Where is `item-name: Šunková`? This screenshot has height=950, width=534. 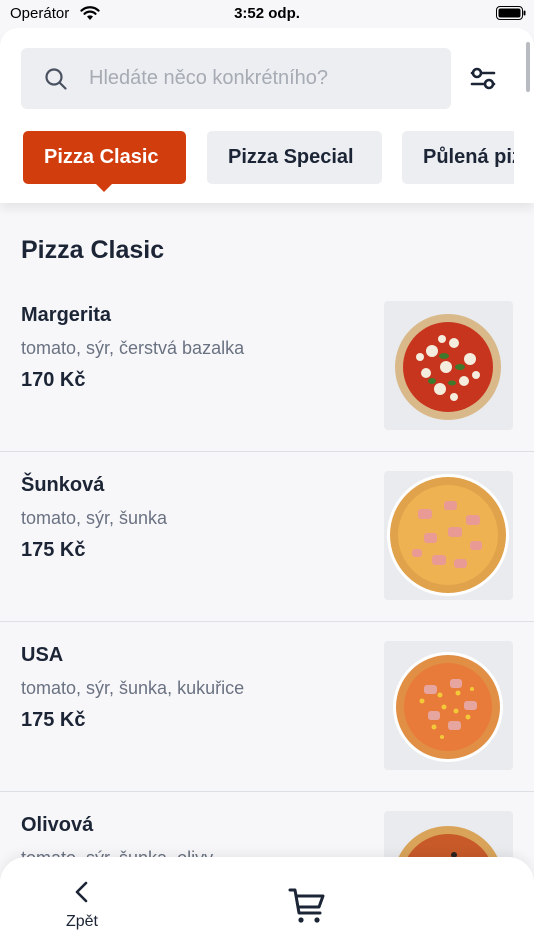 item-name: Šunková is located at coordinates (63, 485).